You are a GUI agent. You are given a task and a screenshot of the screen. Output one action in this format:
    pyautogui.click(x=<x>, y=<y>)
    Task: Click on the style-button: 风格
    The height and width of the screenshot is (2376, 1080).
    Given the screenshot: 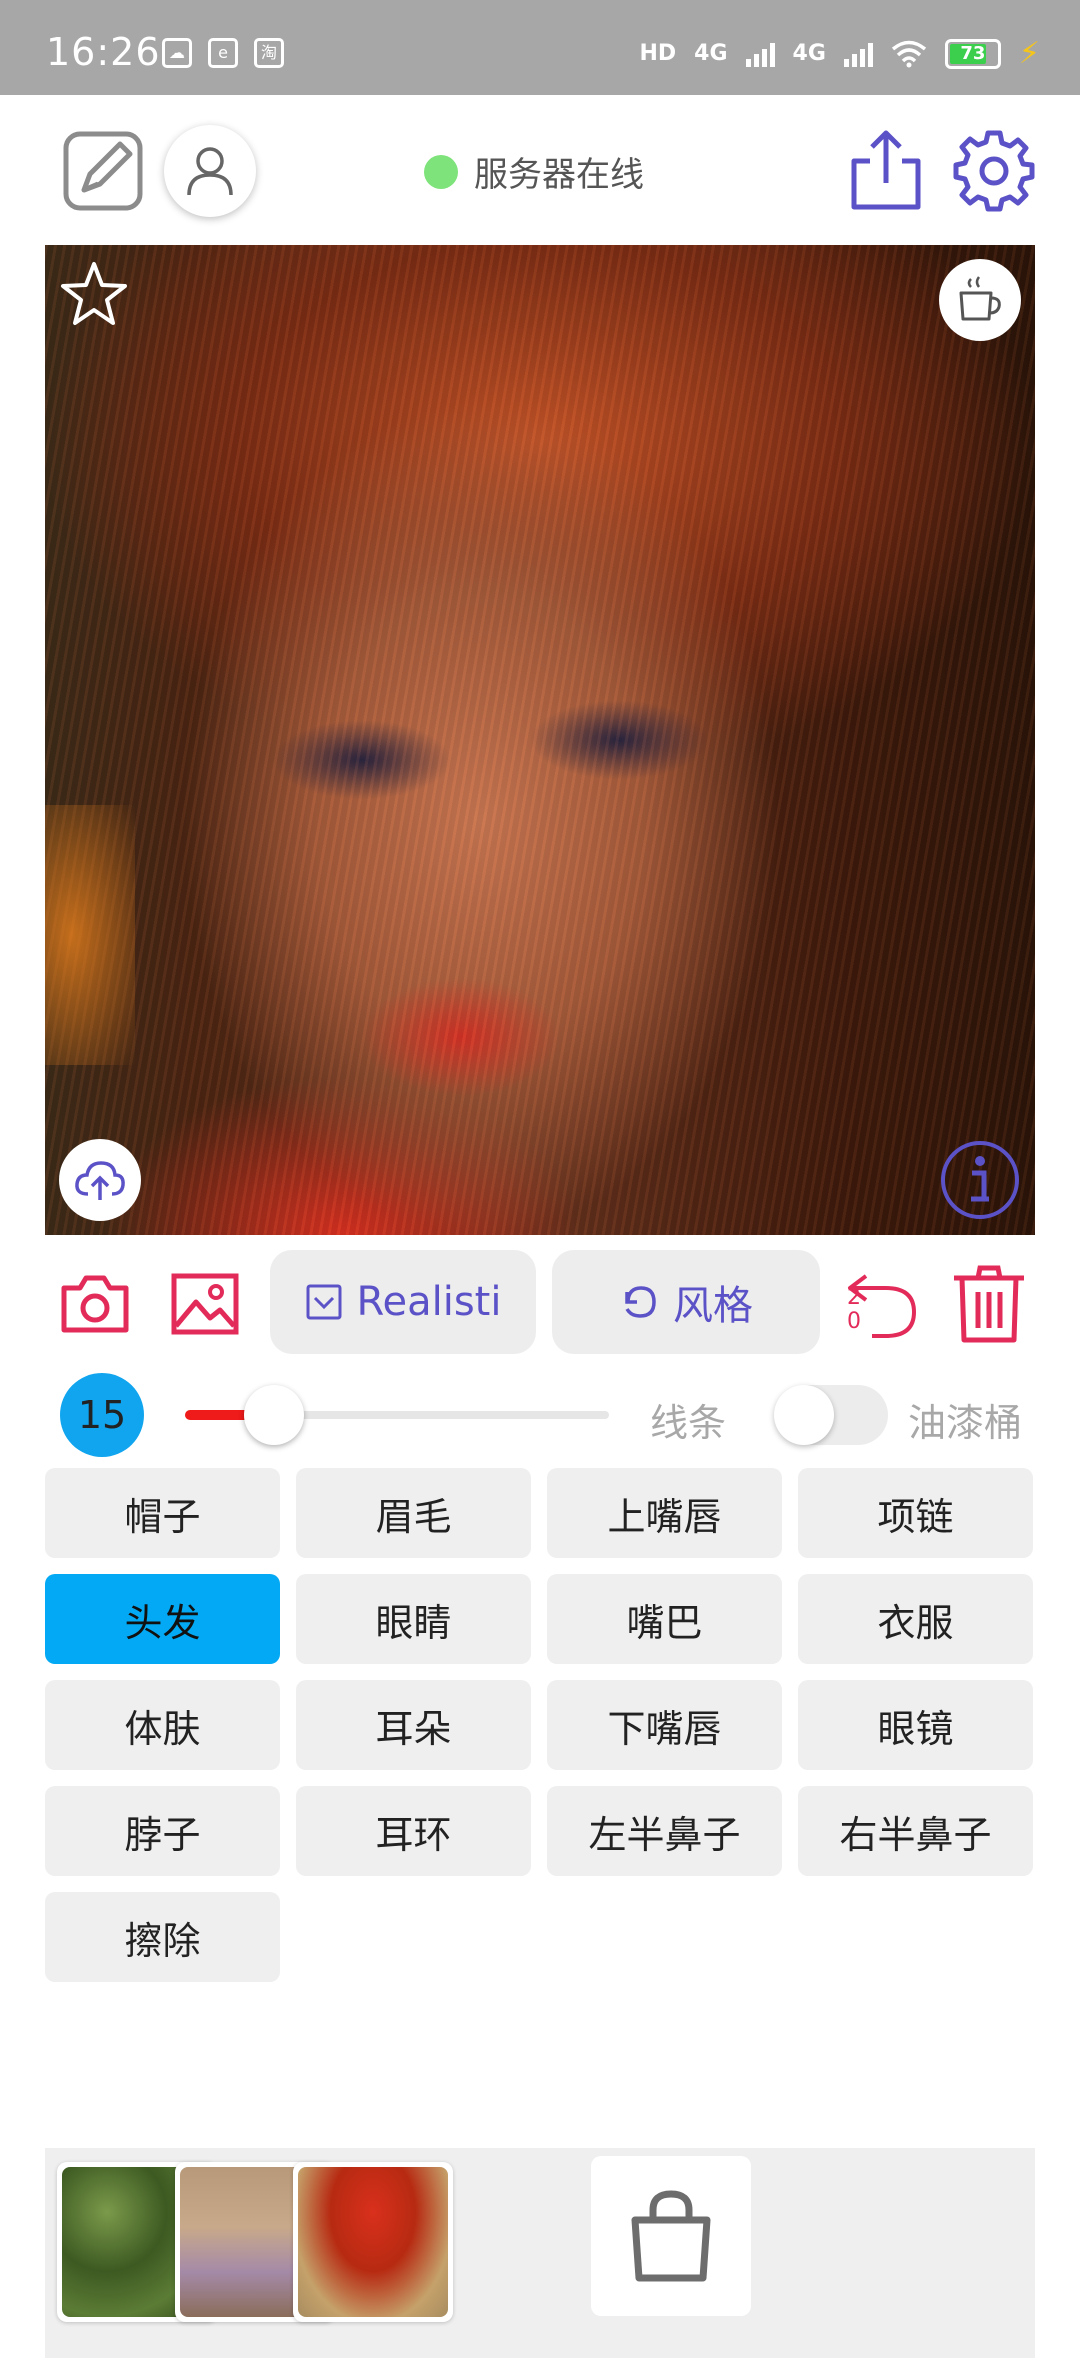 What is the action you would take?
    pyautogui.click(x=686, y=1302)
    